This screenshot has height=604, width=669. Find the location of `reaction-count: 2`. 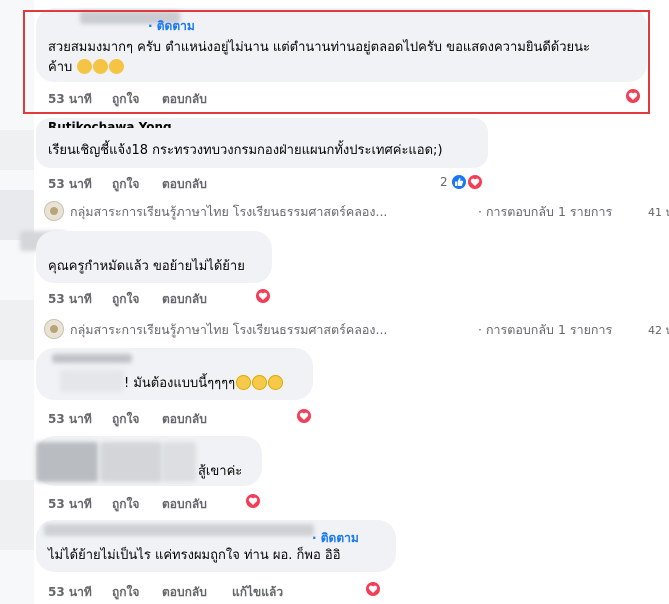

reaction-count: 2 is located at coordinates (444, 182).